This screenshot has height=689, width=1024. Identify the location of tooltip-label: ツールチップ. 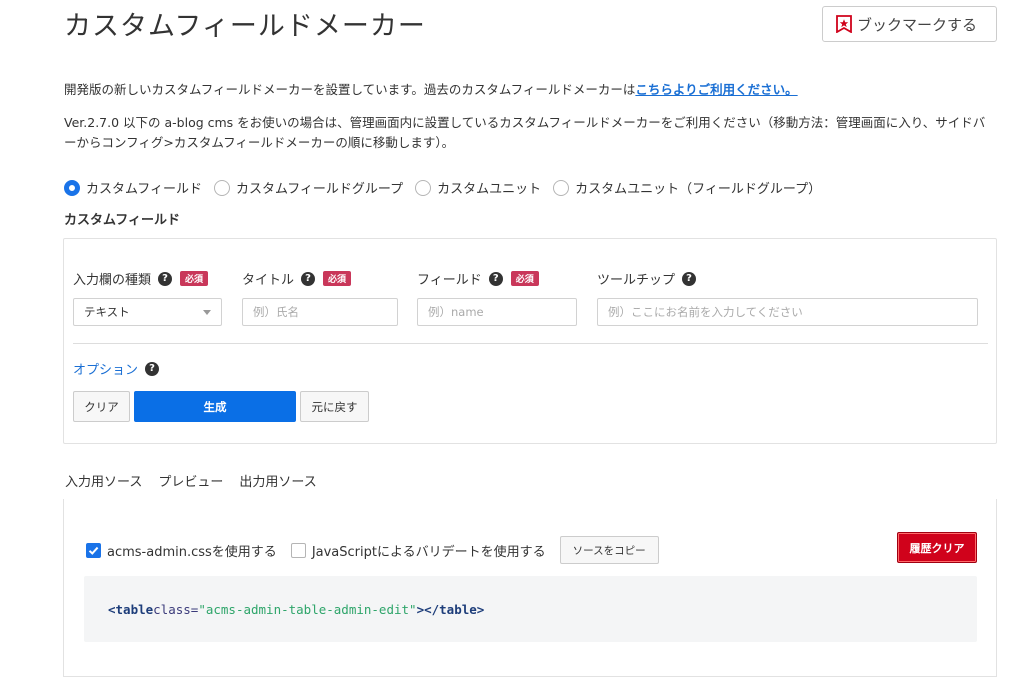
(636, 280).